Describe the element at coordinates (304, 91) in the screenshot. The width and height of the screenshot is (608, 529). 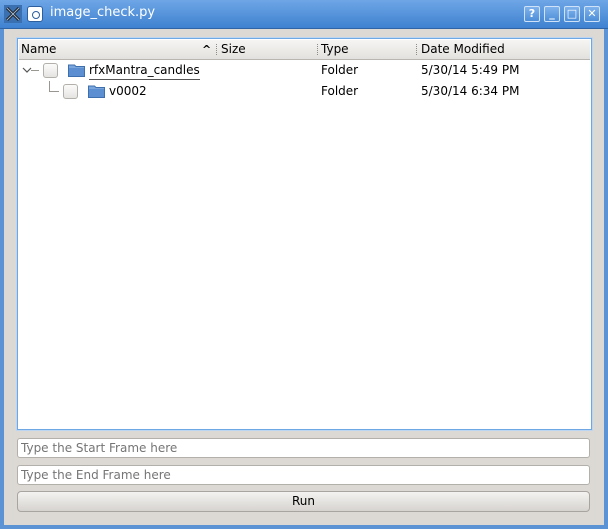
I see `tree-row: v0002 Folder 5/30/14 6:34 PM` at that location.